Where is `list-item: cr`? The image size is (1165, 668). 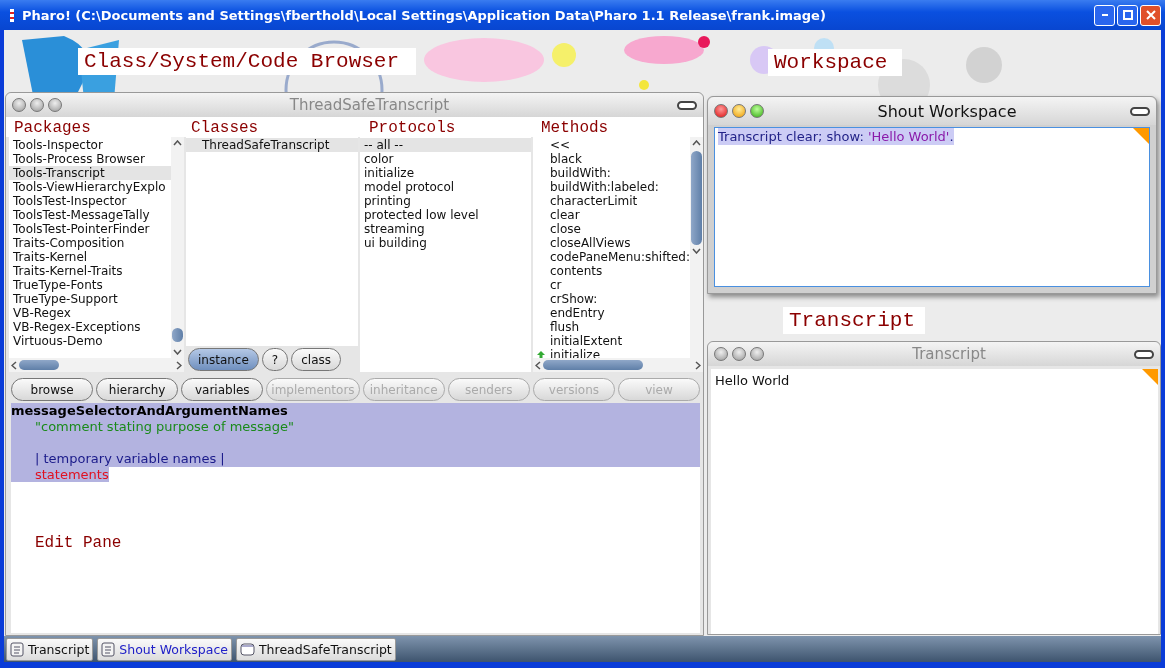 list-item: cr is located at coordinates (611, 285).